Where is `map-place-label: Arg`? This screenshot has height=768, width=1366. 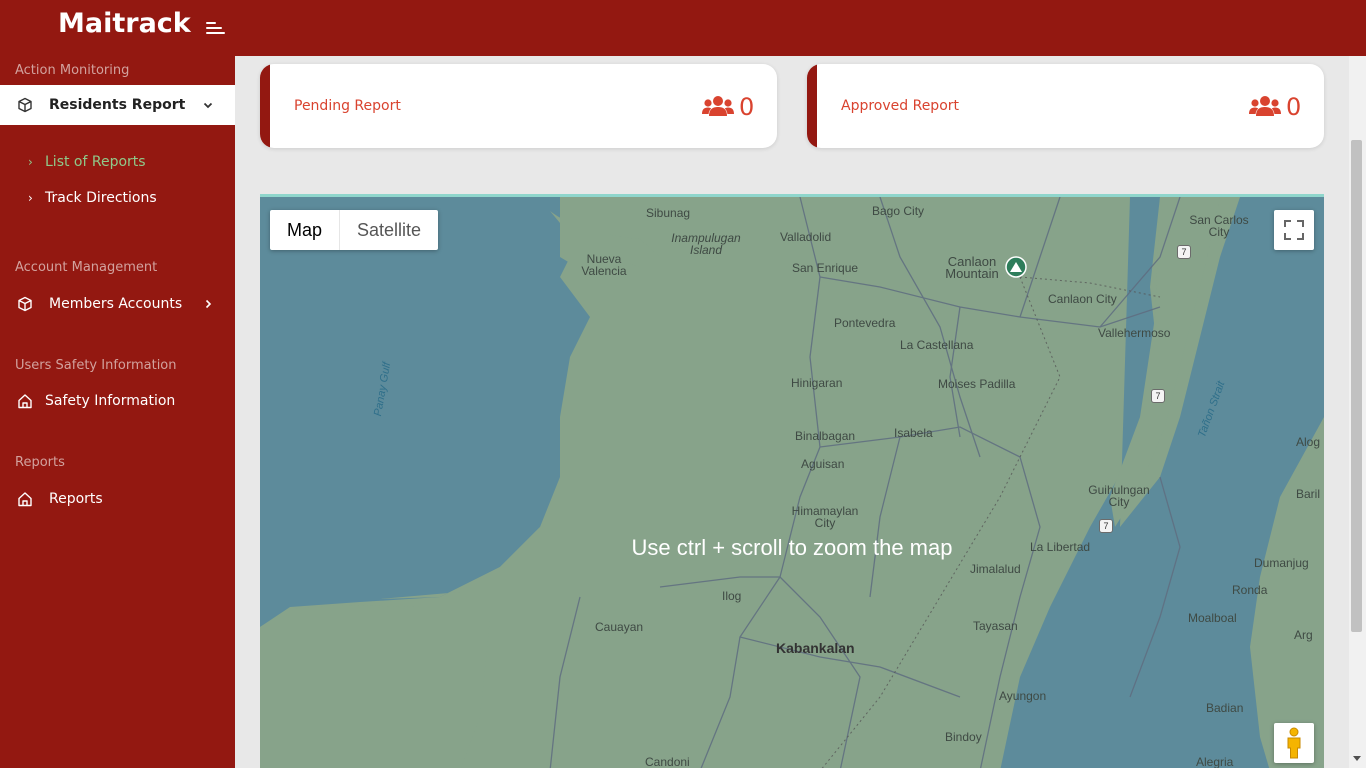
map-place-label: Arg is located at coordinates (1303, 635).